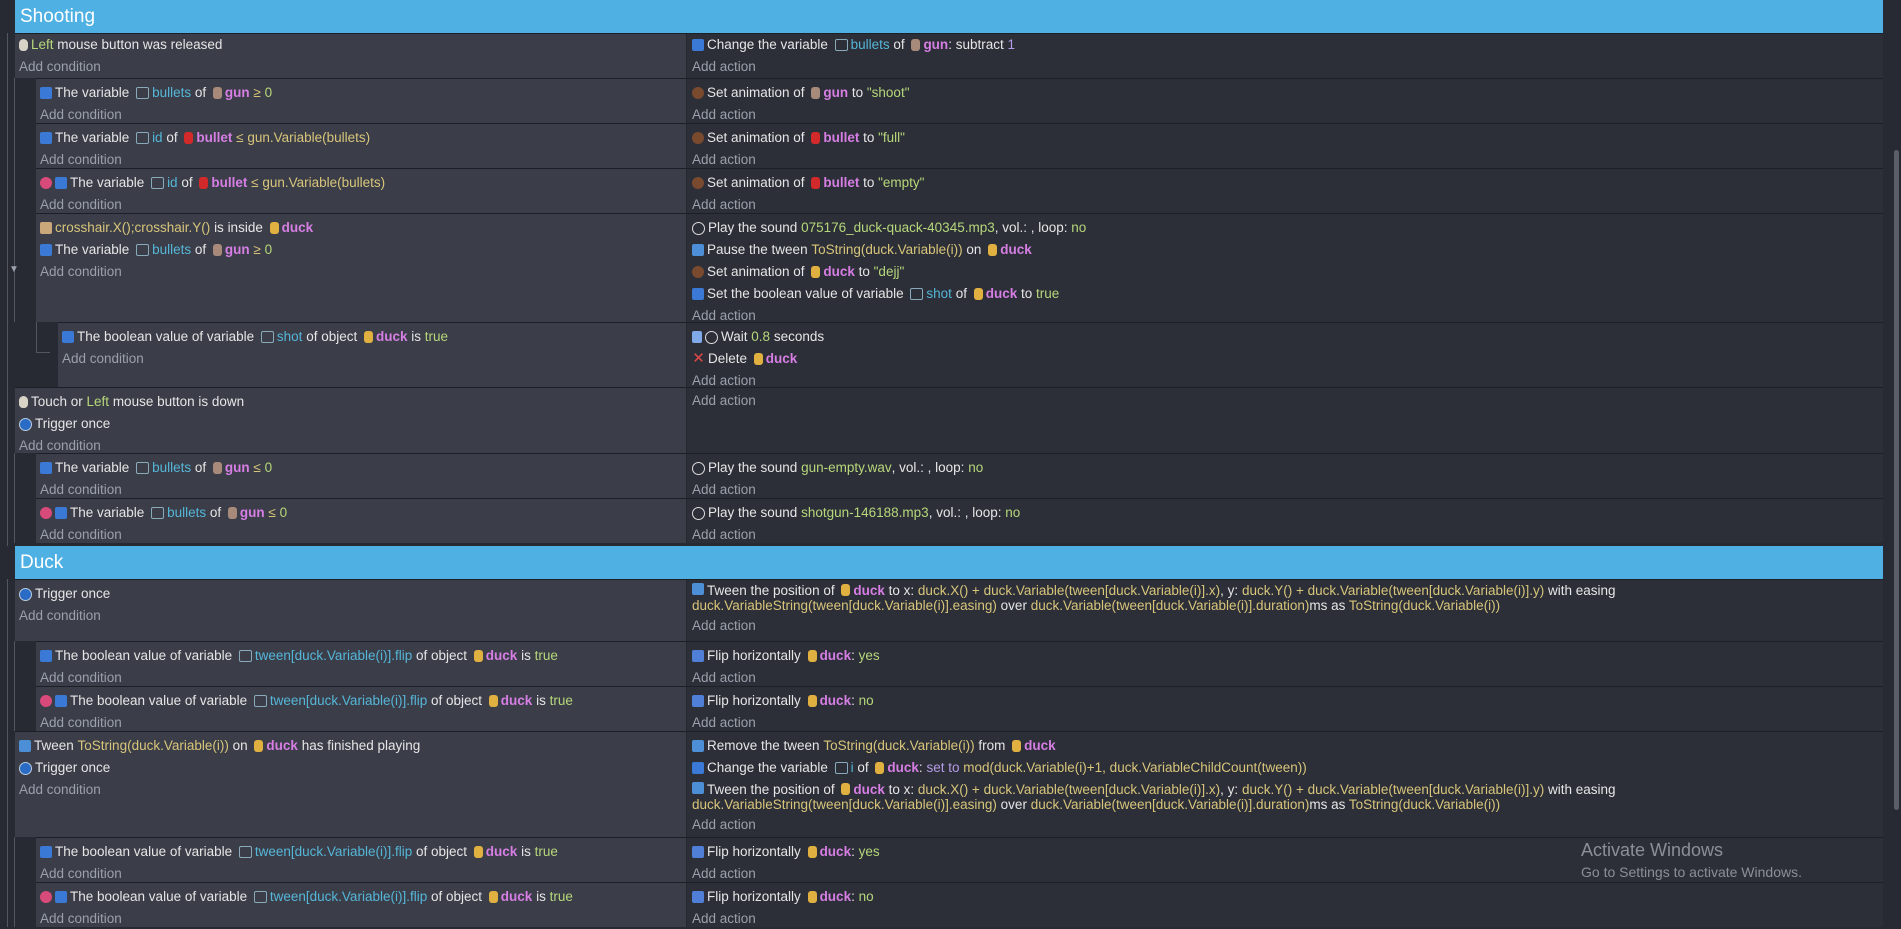 This screenshot has width=1901, height=929. Describe the element at coordinates (1285, 359) in the screenshot. I see `action-row: ✕ Delete duck` at that location.